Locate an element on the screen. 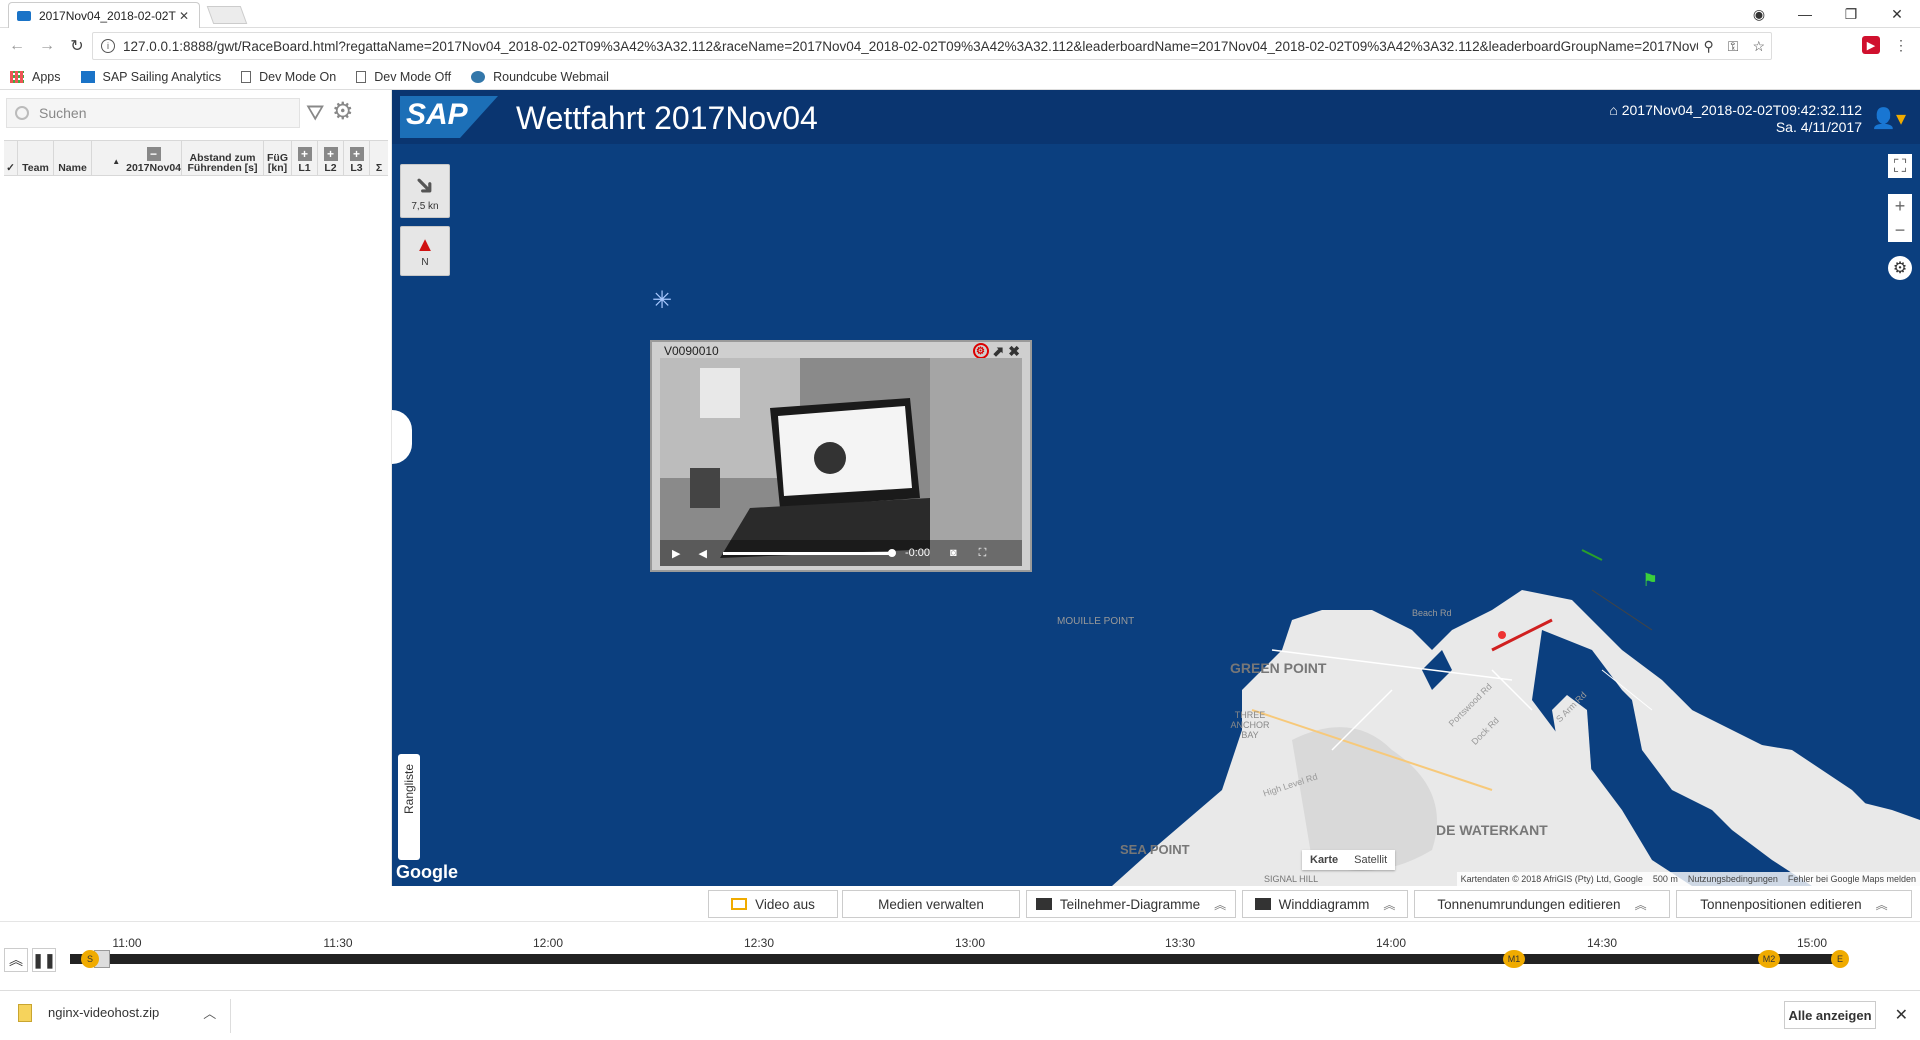  col-leg2: + L2 is located at coordinates (331, 158).